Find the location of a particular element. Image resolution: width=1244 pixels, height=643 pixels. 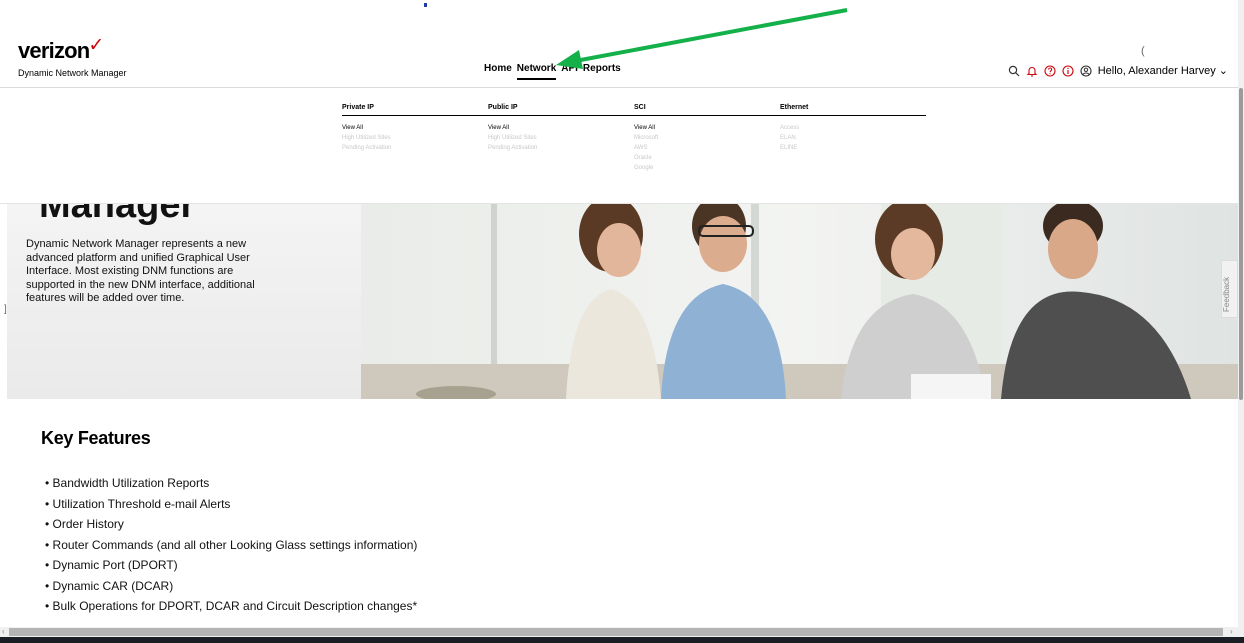

list-item: Dynamic CAR (DCAR) is located at coordinates (231, 586).